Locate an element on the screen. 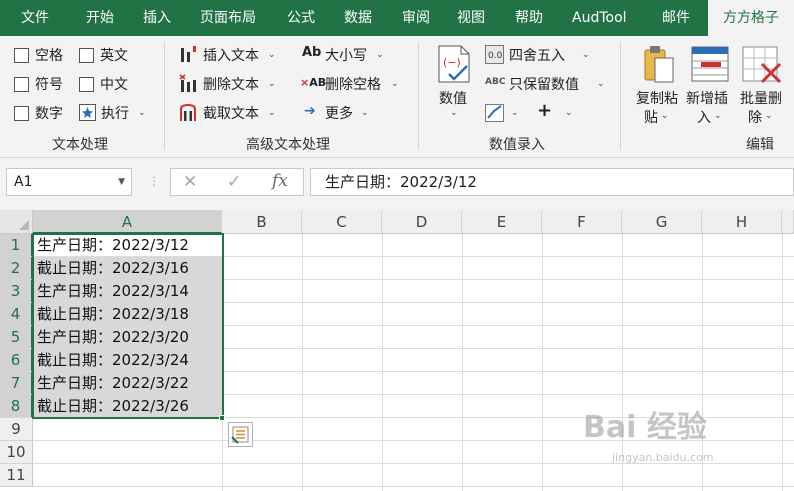  column-header-c: C is located at coordinates (342, 222).